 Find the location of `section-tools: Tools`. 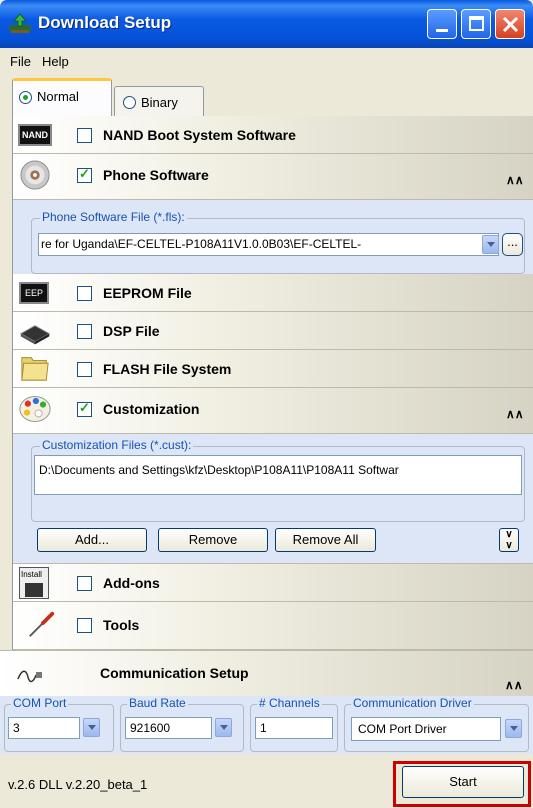

section-tools: Tools is located at coordinates (273, 626).